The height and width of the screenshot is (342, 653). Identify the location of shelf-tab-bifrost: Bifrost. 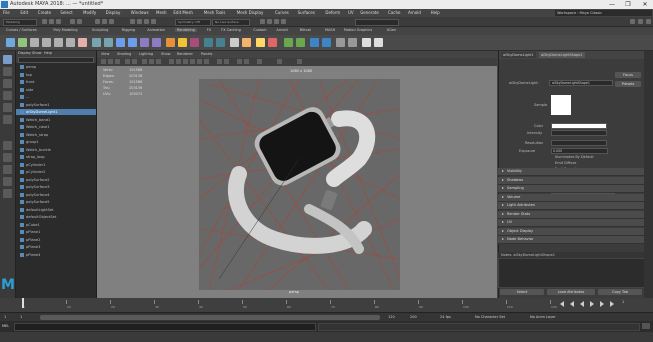
(305, 30).